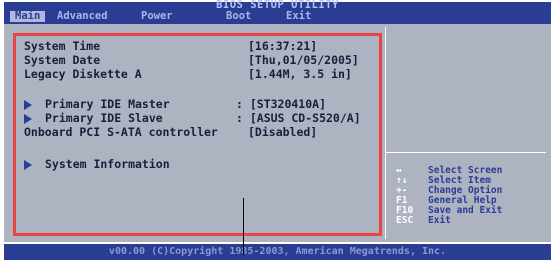 The height and width of the screenshot is (264, 555). What do you see at coordinates (282, 132) in the screenshot?
I see `pci-sata-value: [Disabled]` at bounding box center [282, 132].